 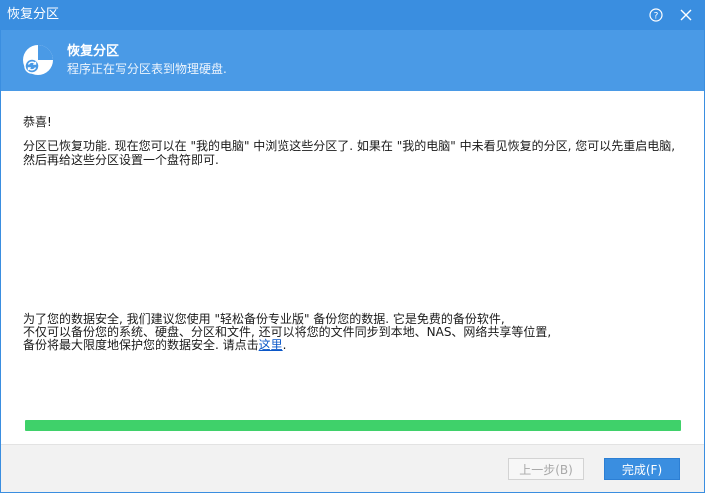 I want to click on progress-bar, so click(x=353, y=425).